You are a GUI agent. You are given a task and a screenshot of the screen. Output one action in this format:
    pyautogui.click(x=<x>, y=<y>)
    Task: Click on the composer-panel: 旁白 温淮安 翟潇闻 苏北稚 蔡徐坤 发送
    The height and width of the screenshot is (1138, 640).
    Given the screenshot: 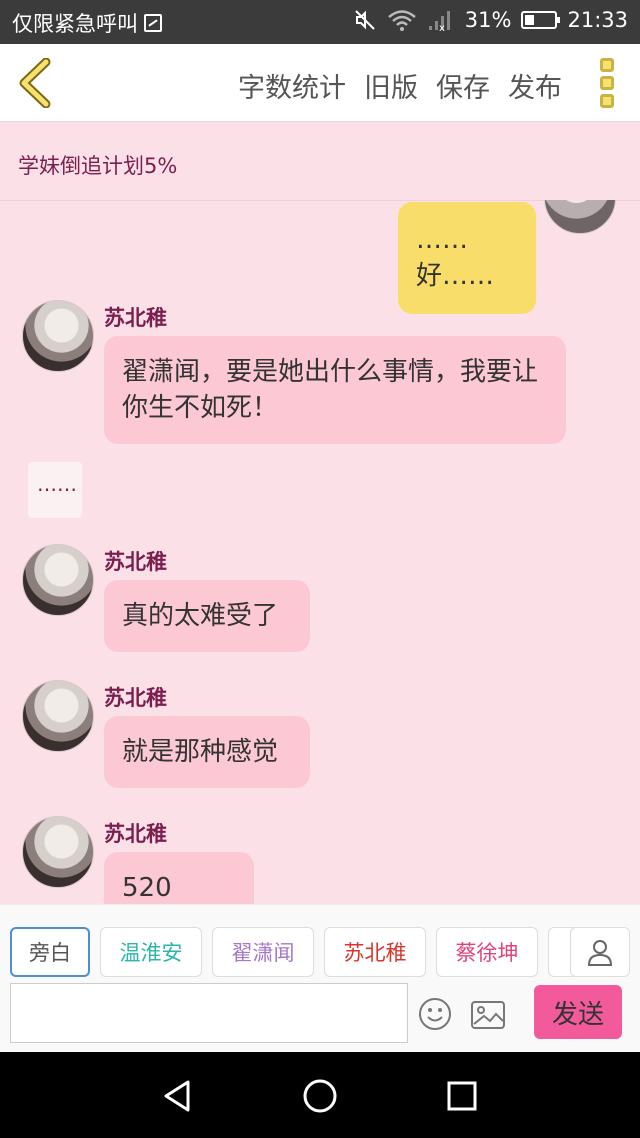 What is the action you would take?
    pyautogui.click(x=320, y=978)
    